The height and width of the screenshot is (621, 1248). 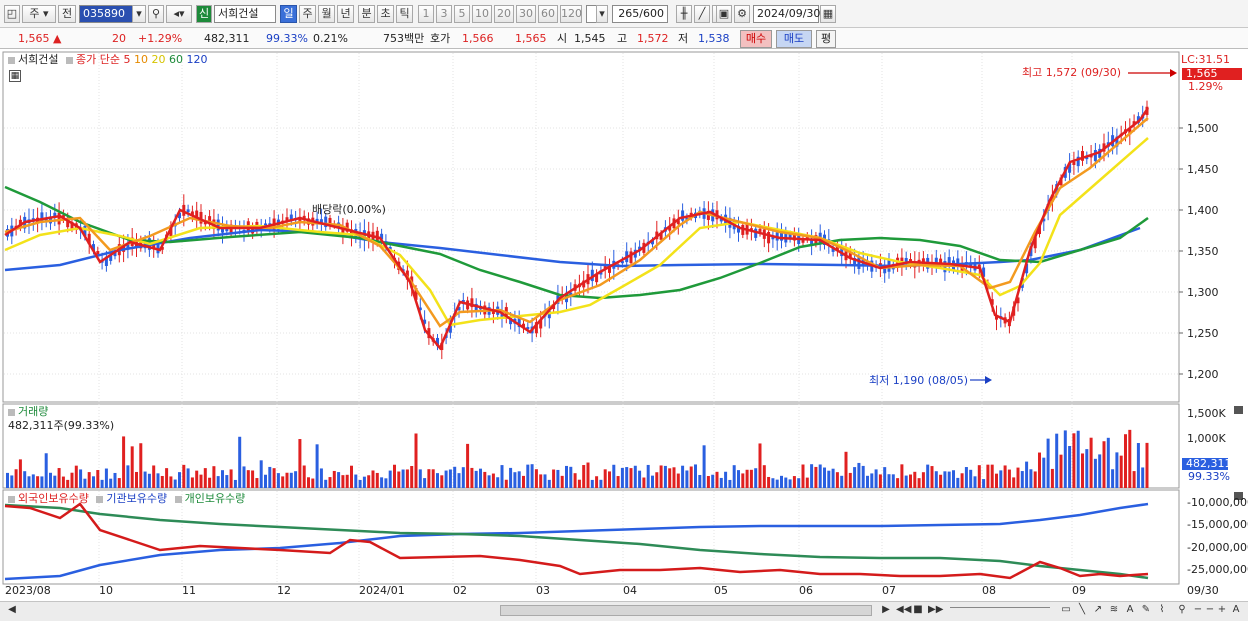 What do you see at coordinates (1130, 610) in the screenshot?
I see `text-tool-icon: A` at bounding box center [1130, 610].